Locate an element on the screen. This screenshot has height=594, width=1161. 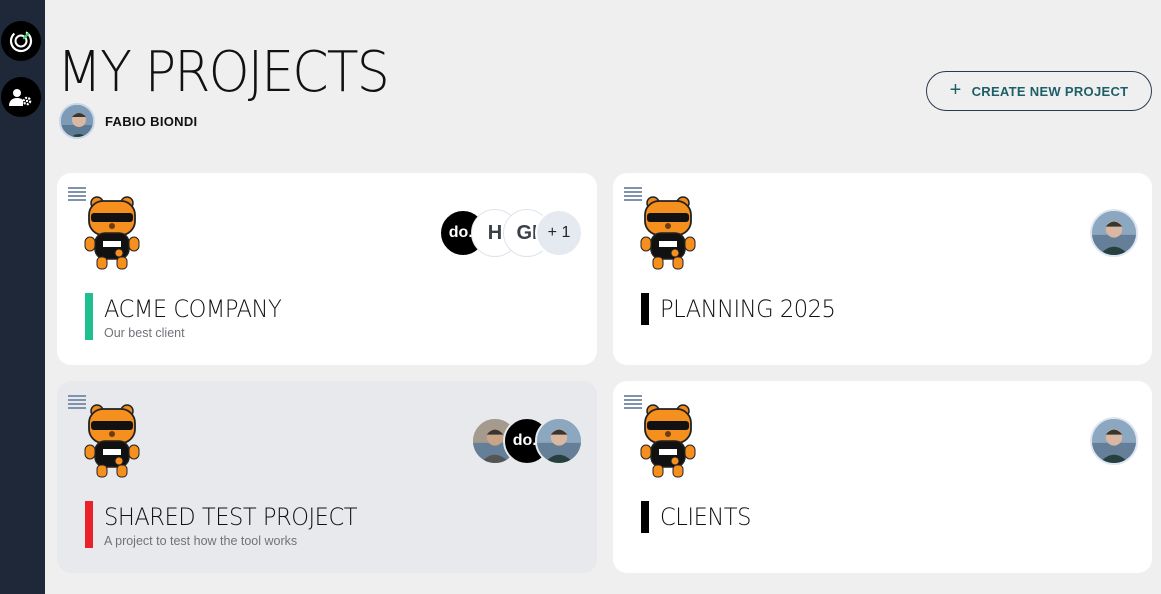
project-title-block: ACME COMPANY Our best client is located at coordinates (189, 316).